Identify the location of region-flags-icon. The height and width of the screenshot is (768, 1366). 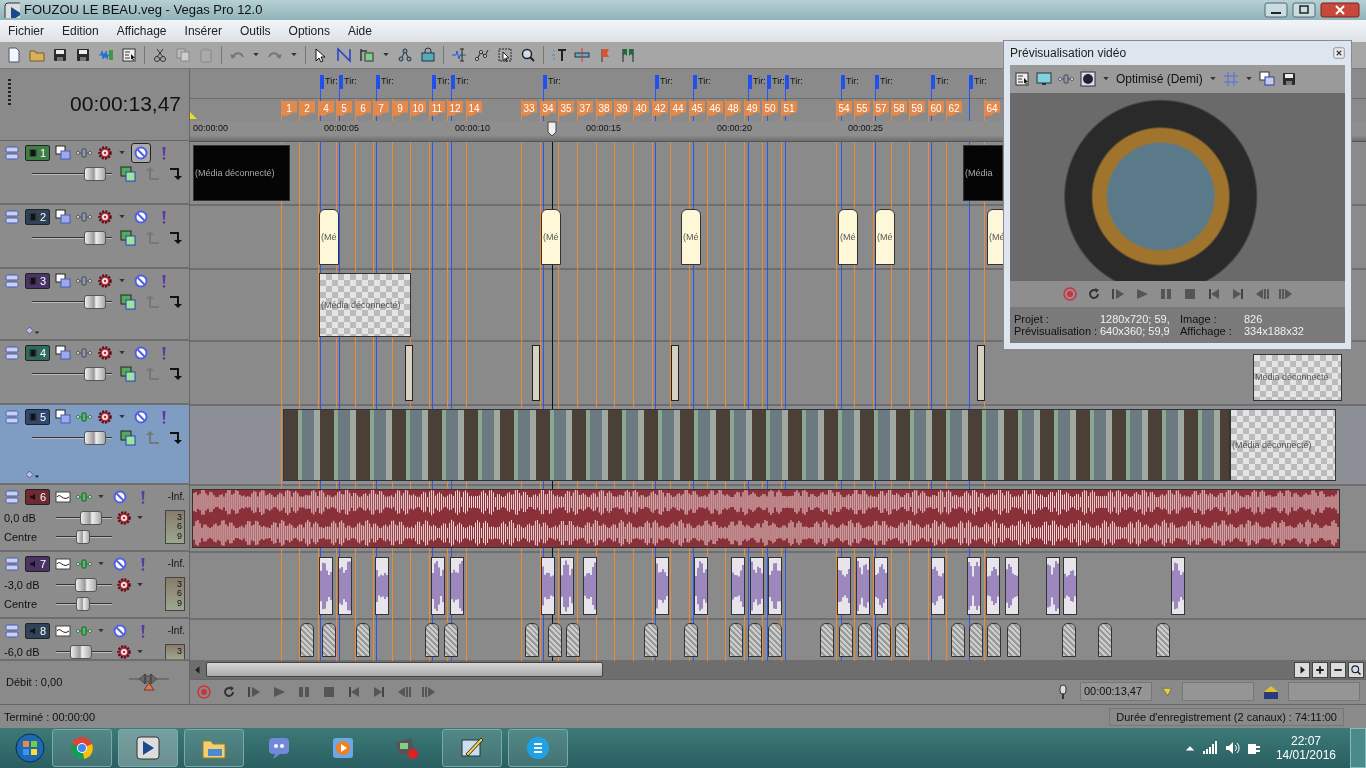
(628, 54).